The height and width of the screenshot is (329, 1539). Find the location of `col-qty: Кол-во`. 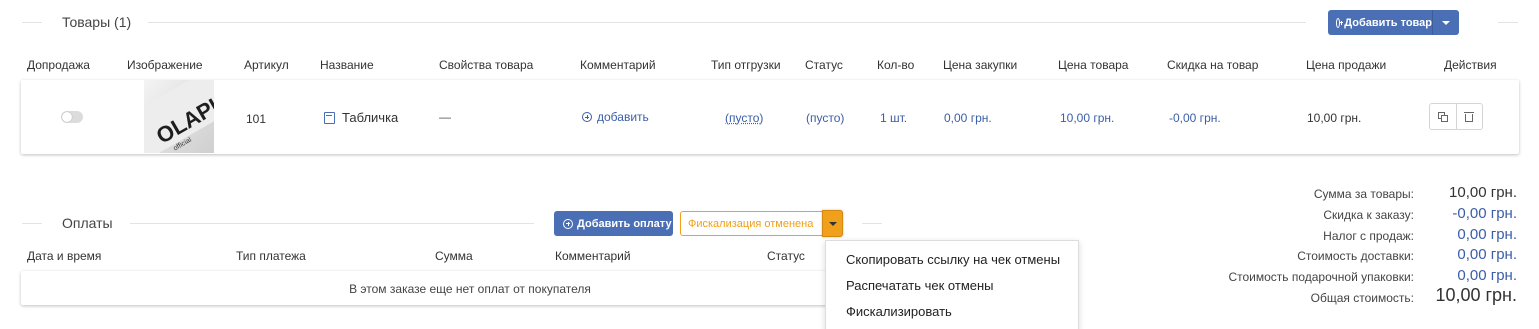

col-qty: Кол-во is located at coordinates (896, 65).